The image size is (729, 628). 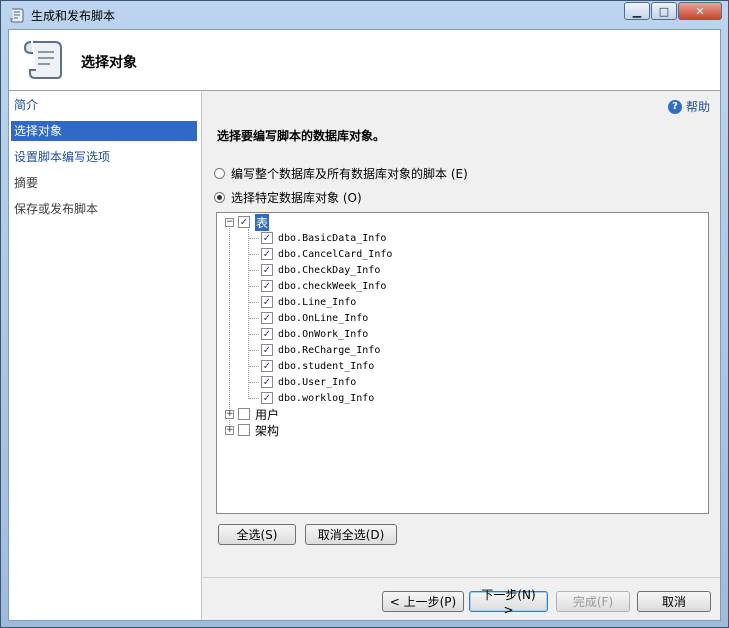 I want to click on select-all-button: 全选(S), so click(x=257, y=534).